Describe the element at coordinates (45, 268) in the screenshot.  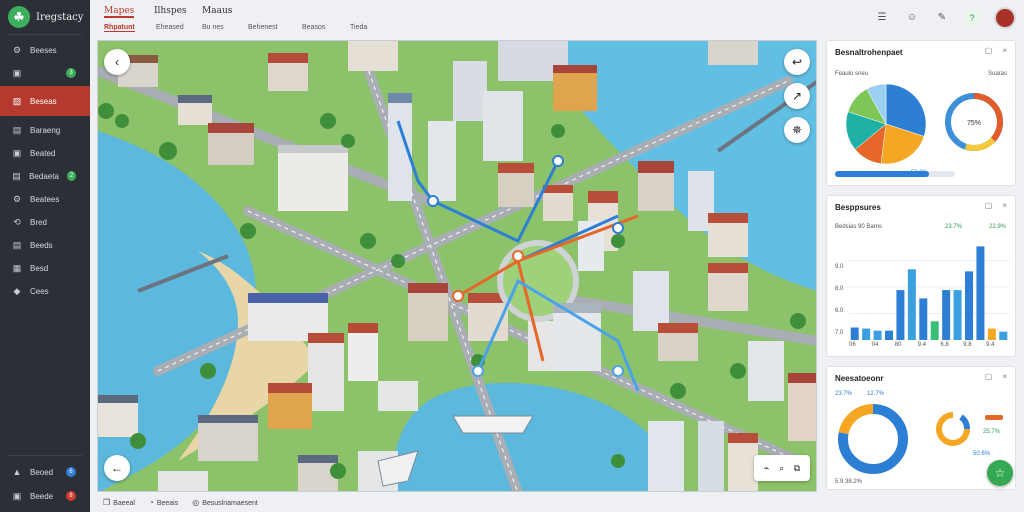
I see `sidebar-item-9: ▦ Besd` at that location.